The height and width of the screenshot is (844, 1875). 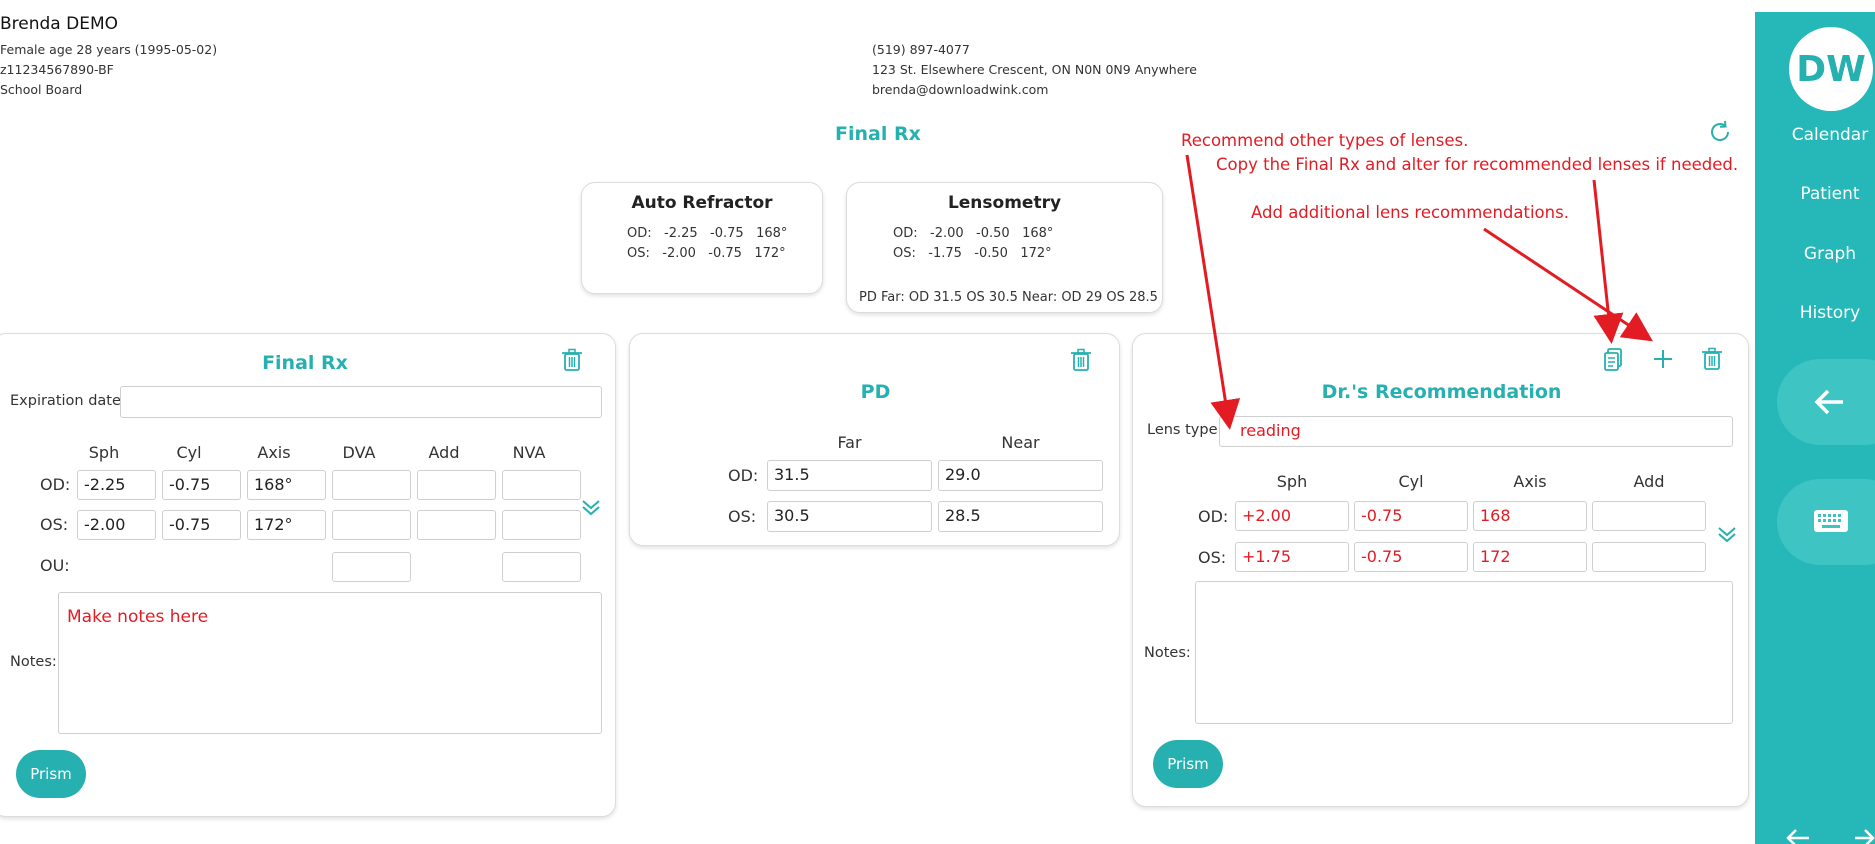 What do you see at coordinates (541, 485) in the screenshot?
I see `od-nva-input` at bounding box center [541, 485].